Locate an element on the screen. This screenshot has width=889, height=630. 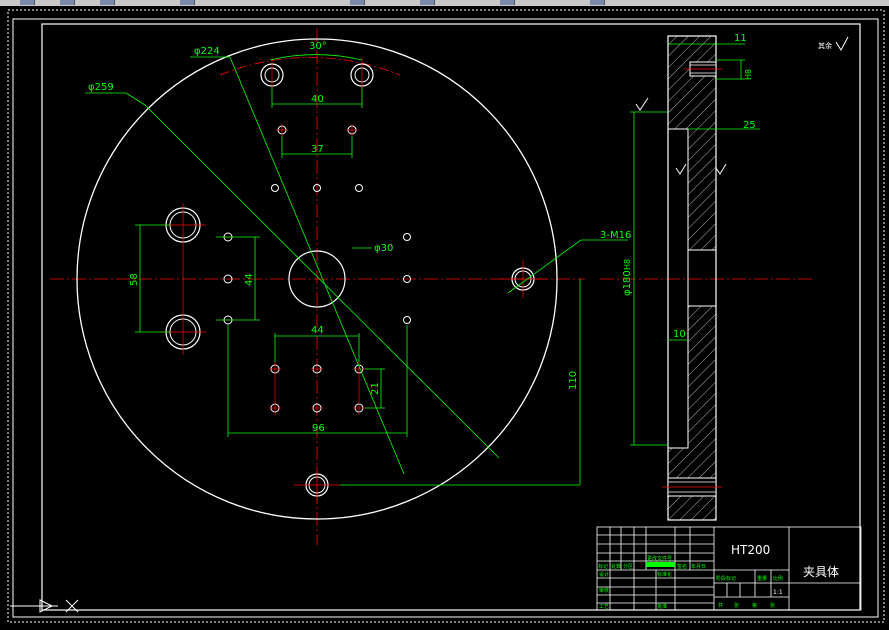
title-label: 阶段标记 is located at coordinates (726, 578).